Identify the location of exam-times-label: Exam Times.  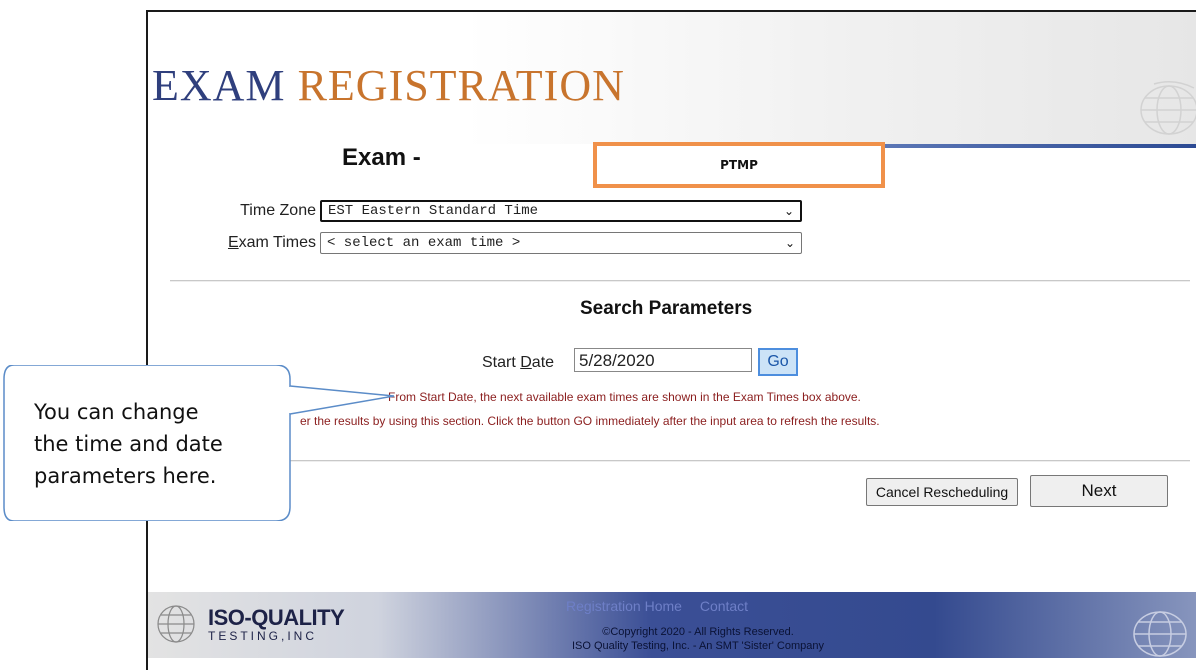
(235, 243).